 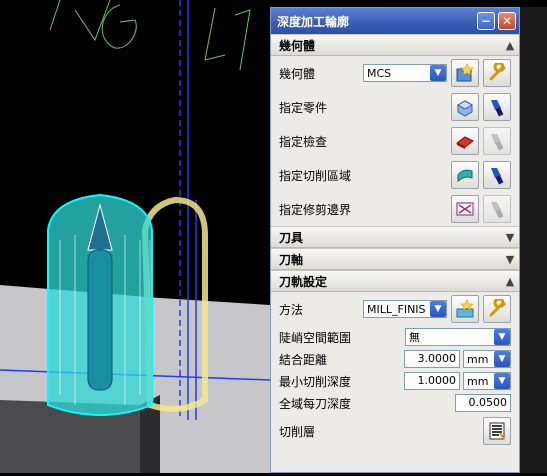 I want to click on cut-area-icon, so click(x=465, y=176).